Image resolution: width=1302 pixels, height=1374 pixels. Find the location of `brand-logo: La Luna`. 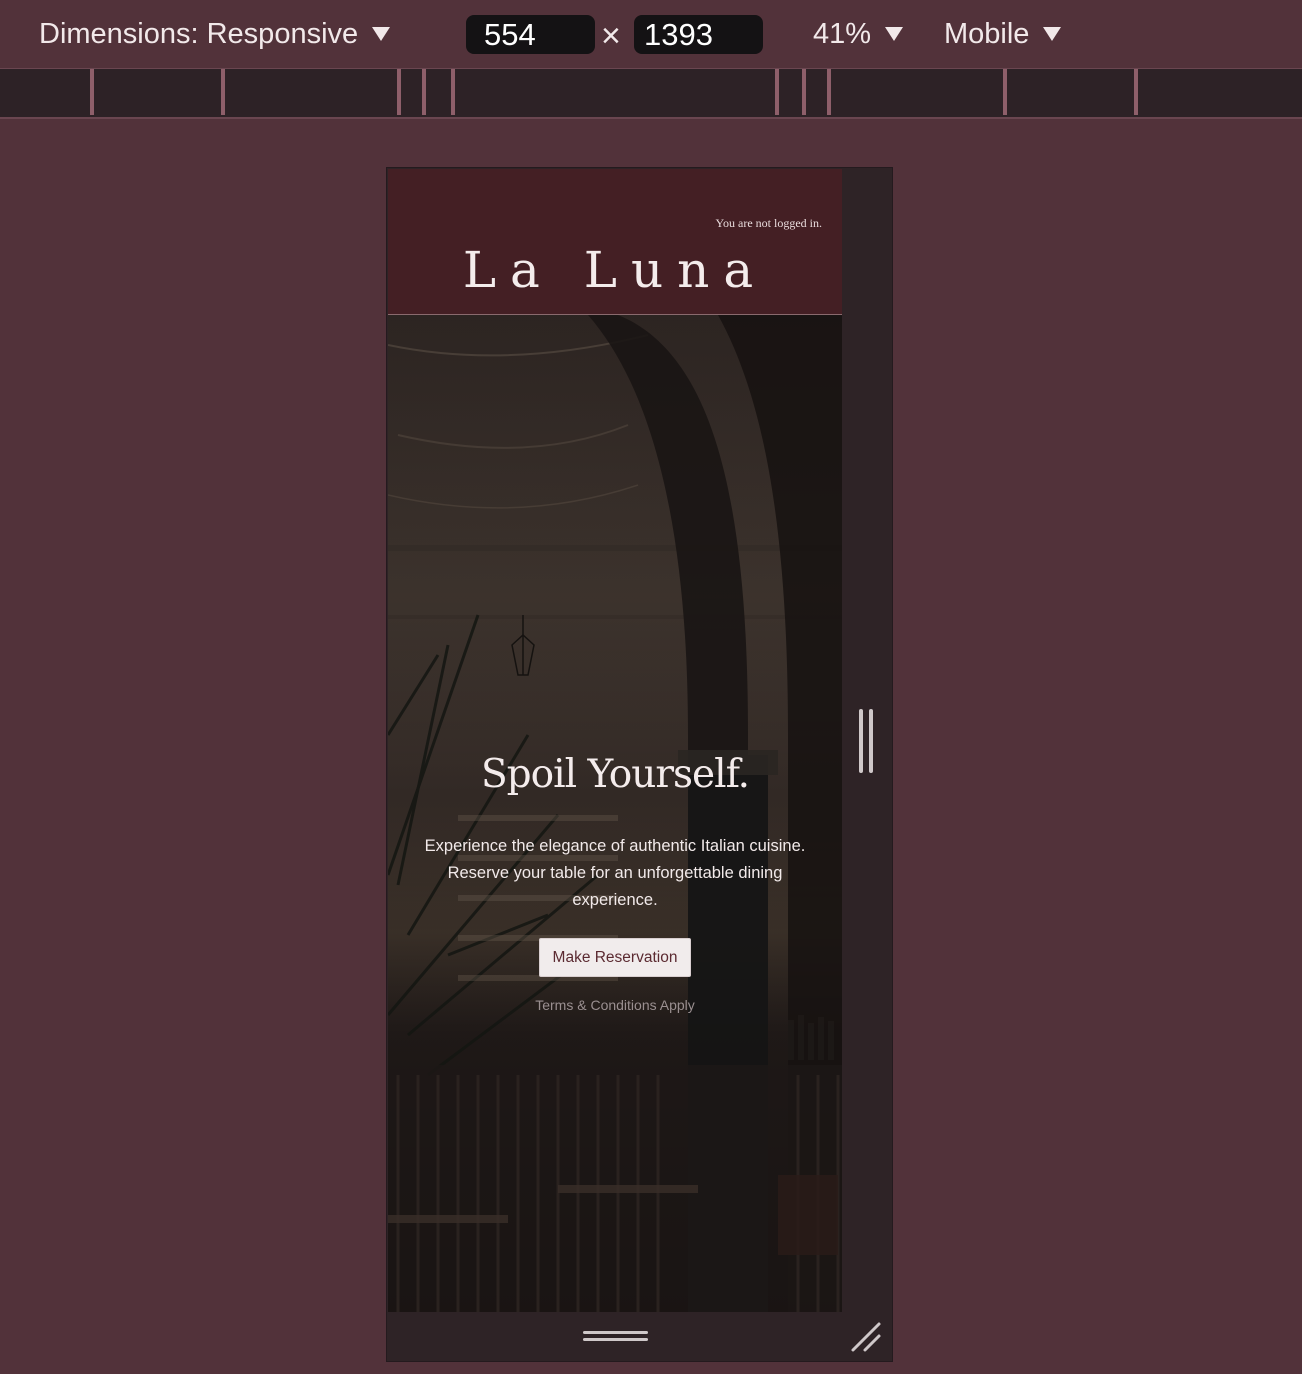

brand-logo: La Luna is located at coordinates (615, 270).